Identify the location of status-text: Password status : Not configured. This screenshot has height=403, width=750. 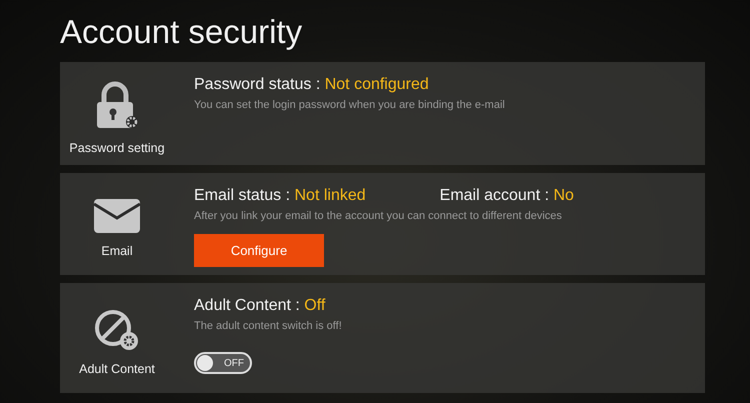
(311, 85).